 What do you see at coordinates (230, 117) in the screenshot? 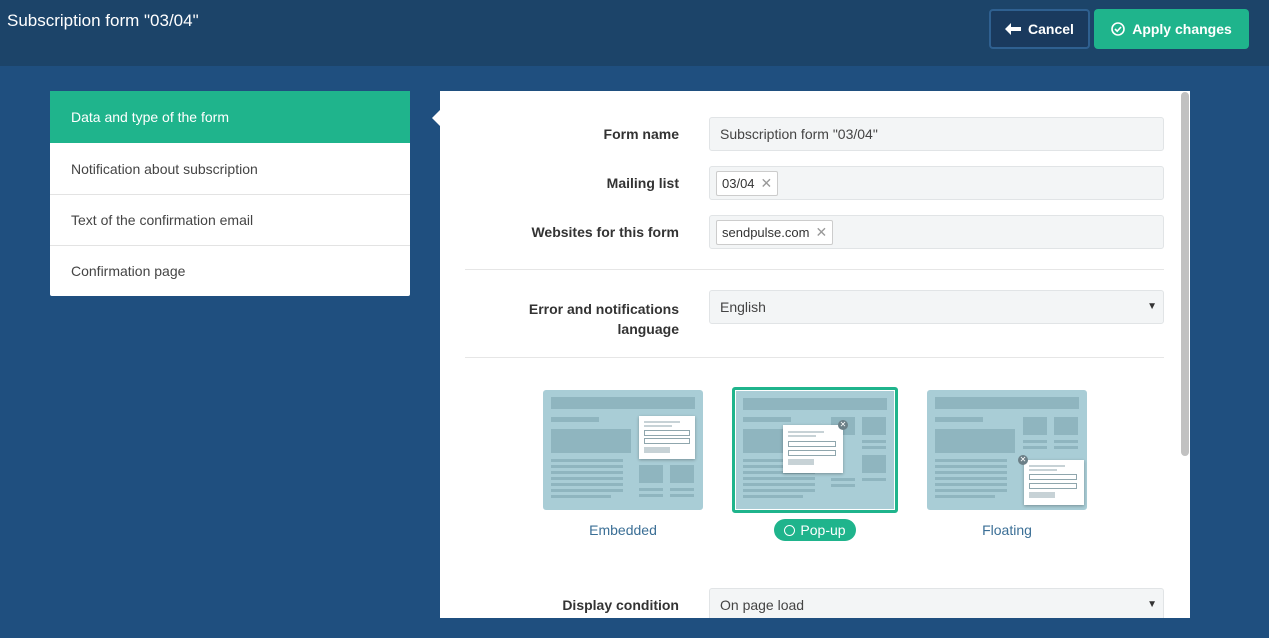
I see `sidebar-item-data-and-type: Data and type of the form` at bounding box center [230, 117].